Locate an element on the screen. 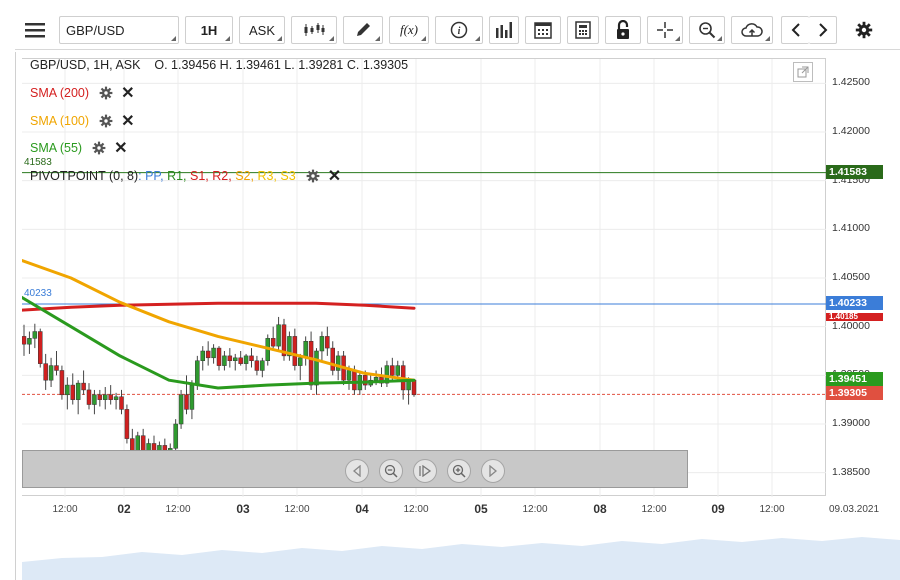 Image resolution: width=900 pixels, height=580 pixels. hamburger-icon is located at coordinates (35, 30).